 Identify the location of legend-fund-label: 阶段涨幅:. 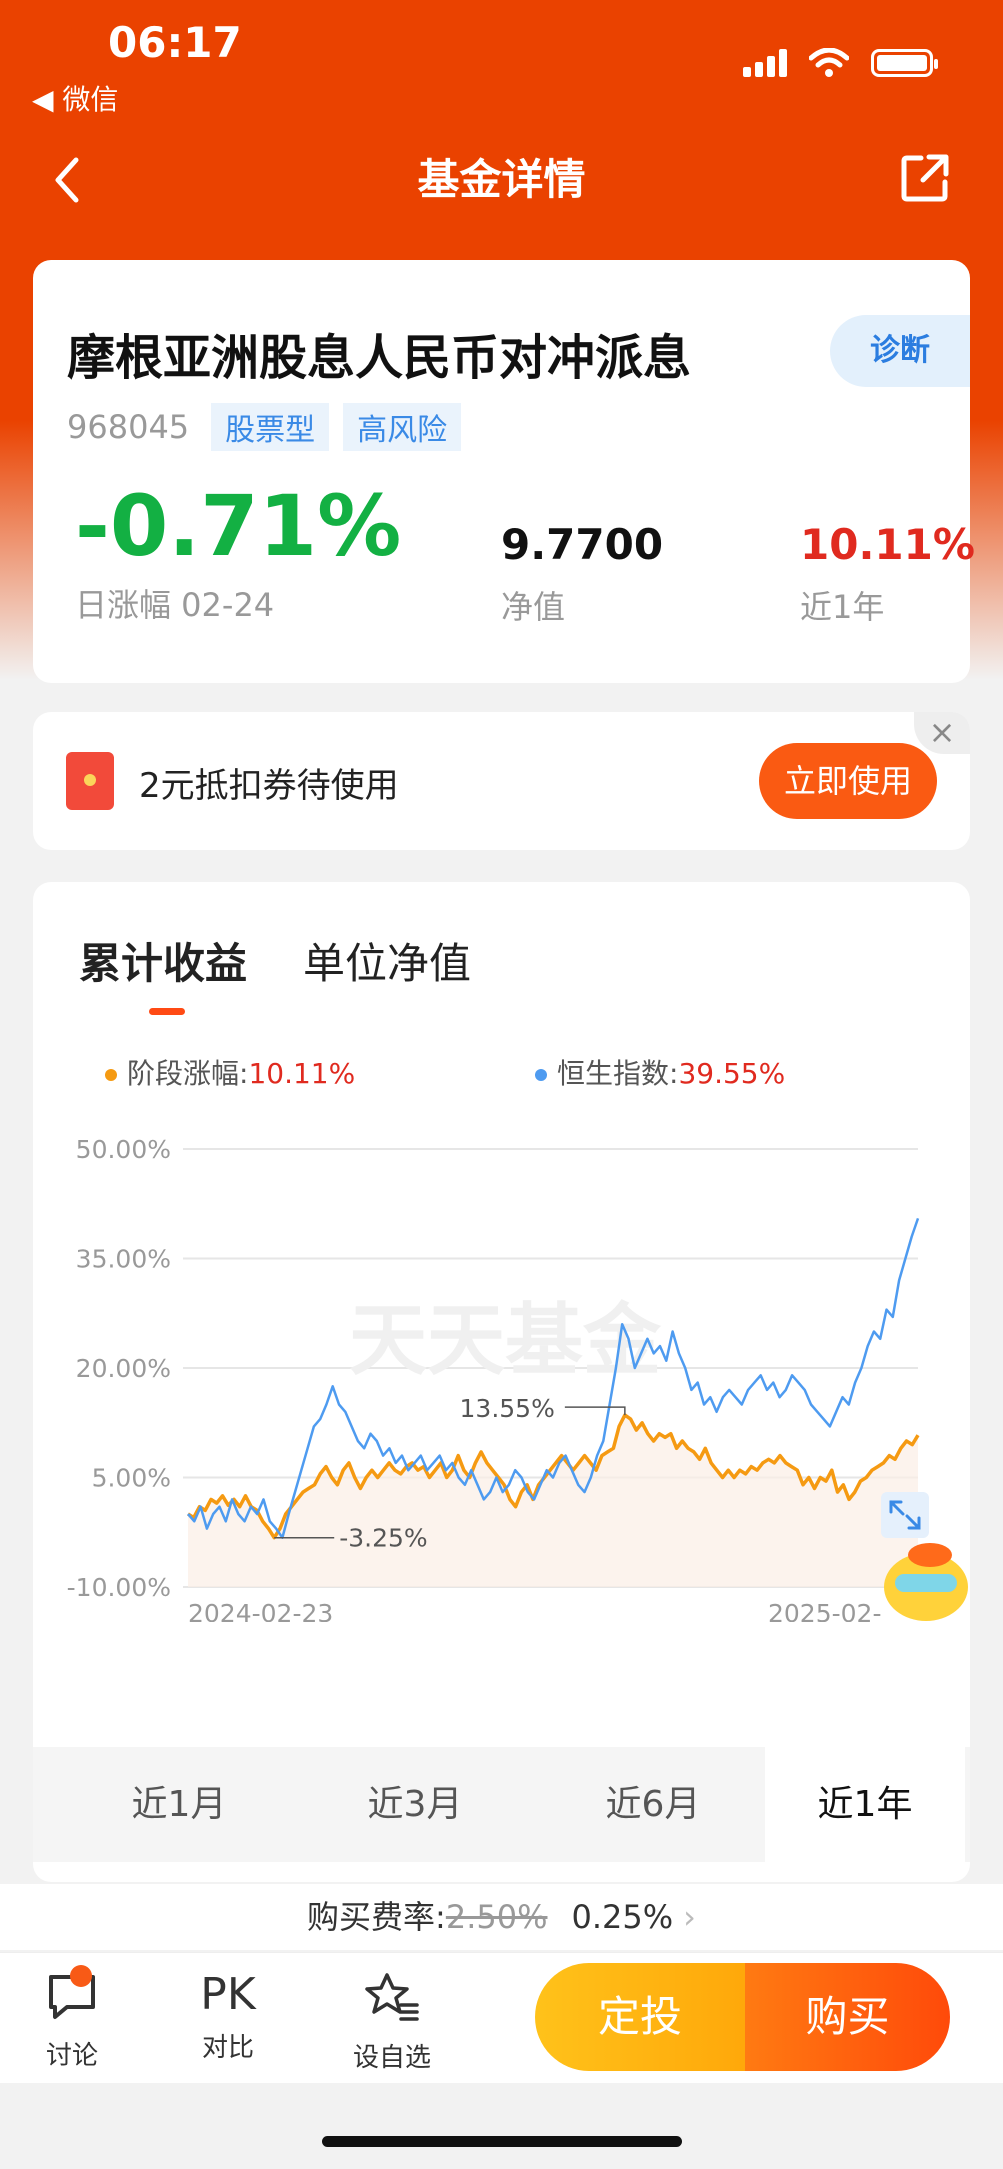
(188, 1073).